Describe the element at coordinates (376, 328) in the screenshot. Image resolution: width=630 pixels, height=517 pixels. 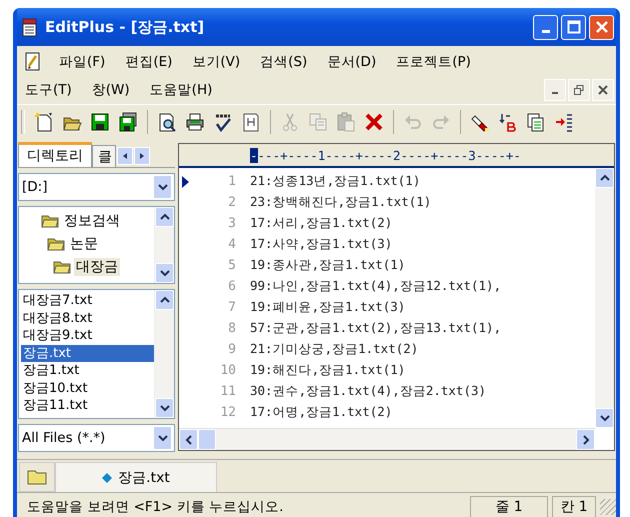
I see `code-line: 57:군관,장금1.txt(2),장금13.txt(1),` at that location.